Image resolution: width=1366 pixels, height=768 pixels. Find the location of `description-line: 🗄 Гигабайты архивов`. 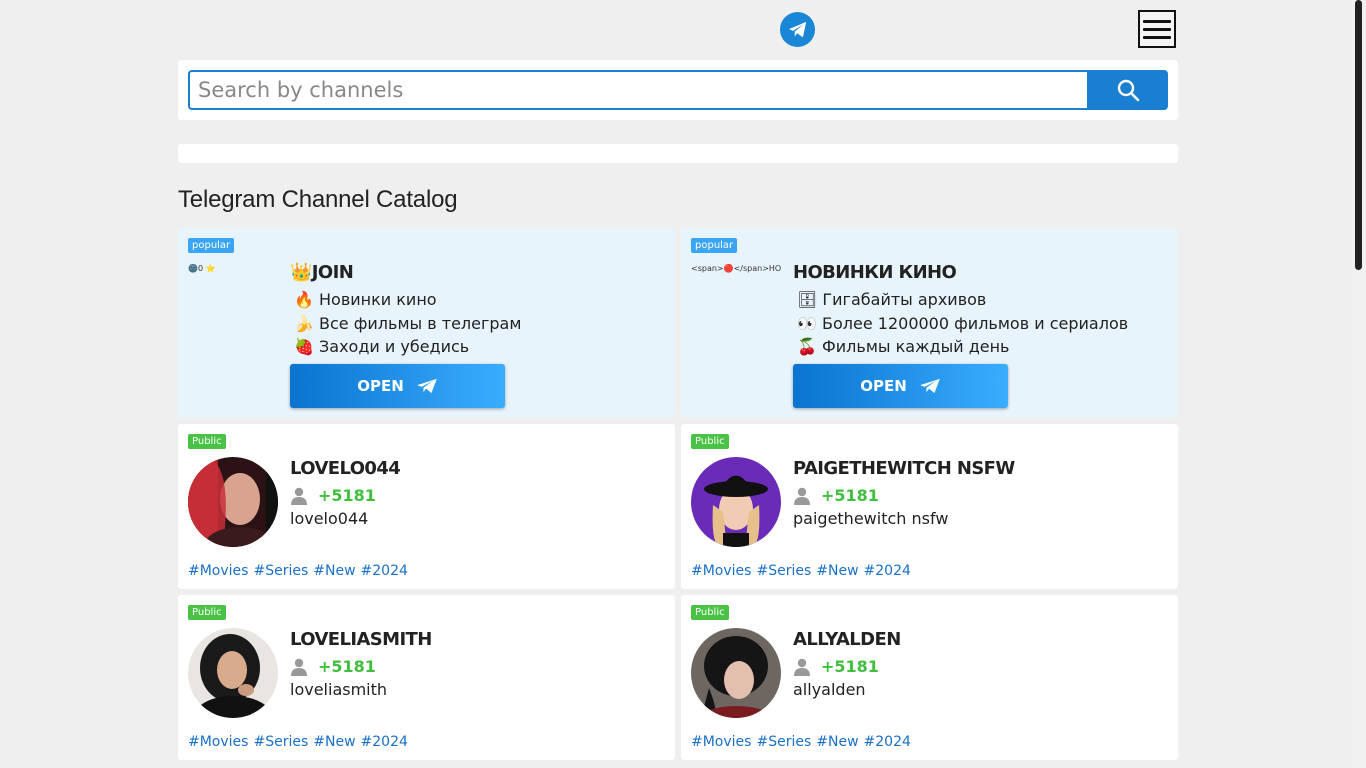

description-line: 🗄 Гигабайты архивов is located at coordinates (892, 299).